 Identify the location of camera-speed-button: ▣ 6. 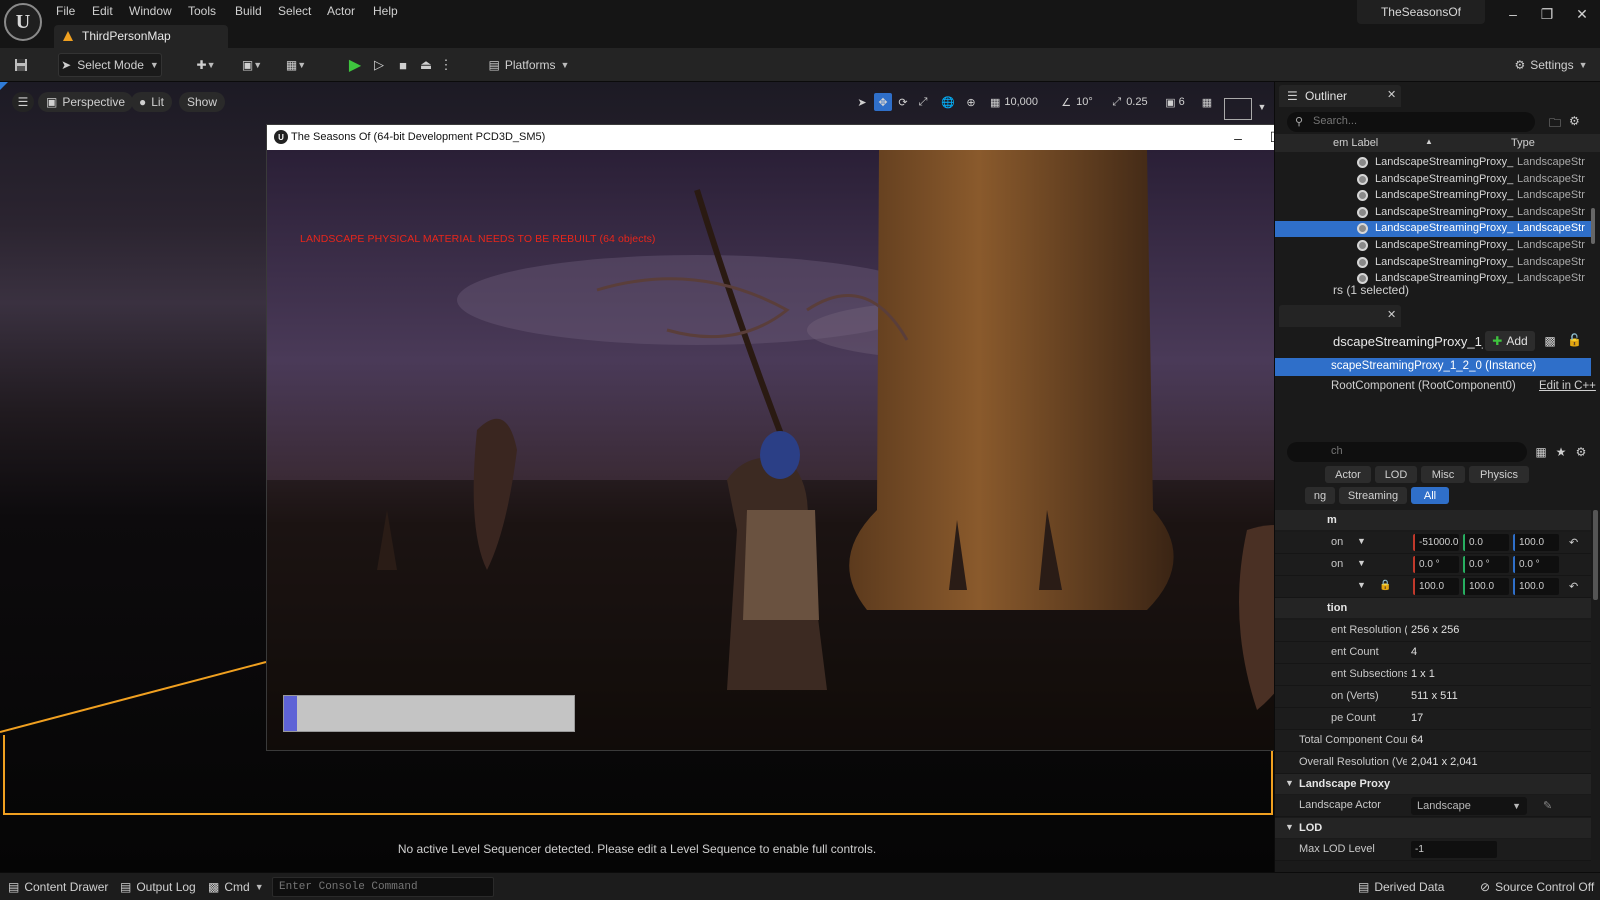
(1175, 102).